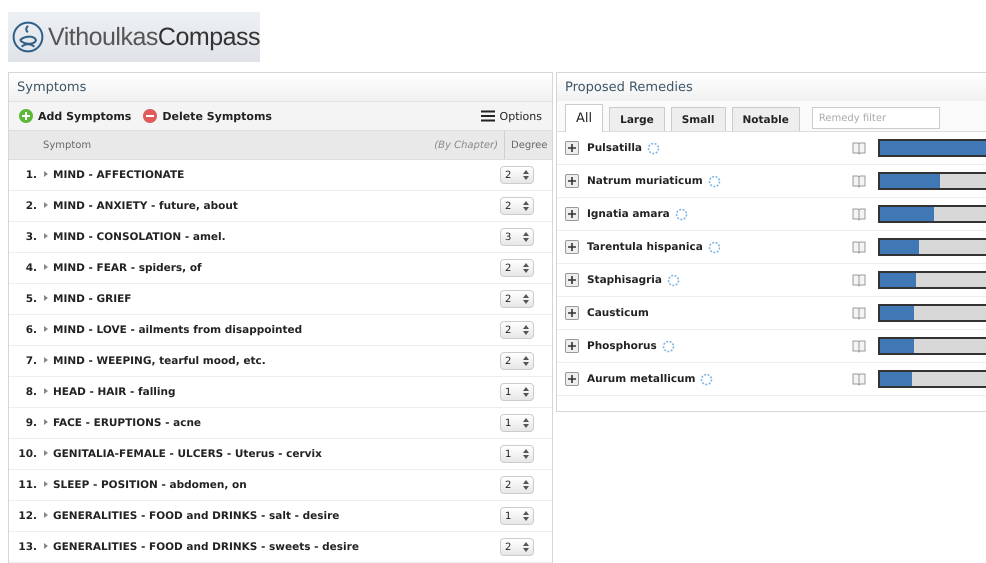  Describe the element at coordinates (31, 206) in the screenshot. I see `row-number: 2.` at that location.